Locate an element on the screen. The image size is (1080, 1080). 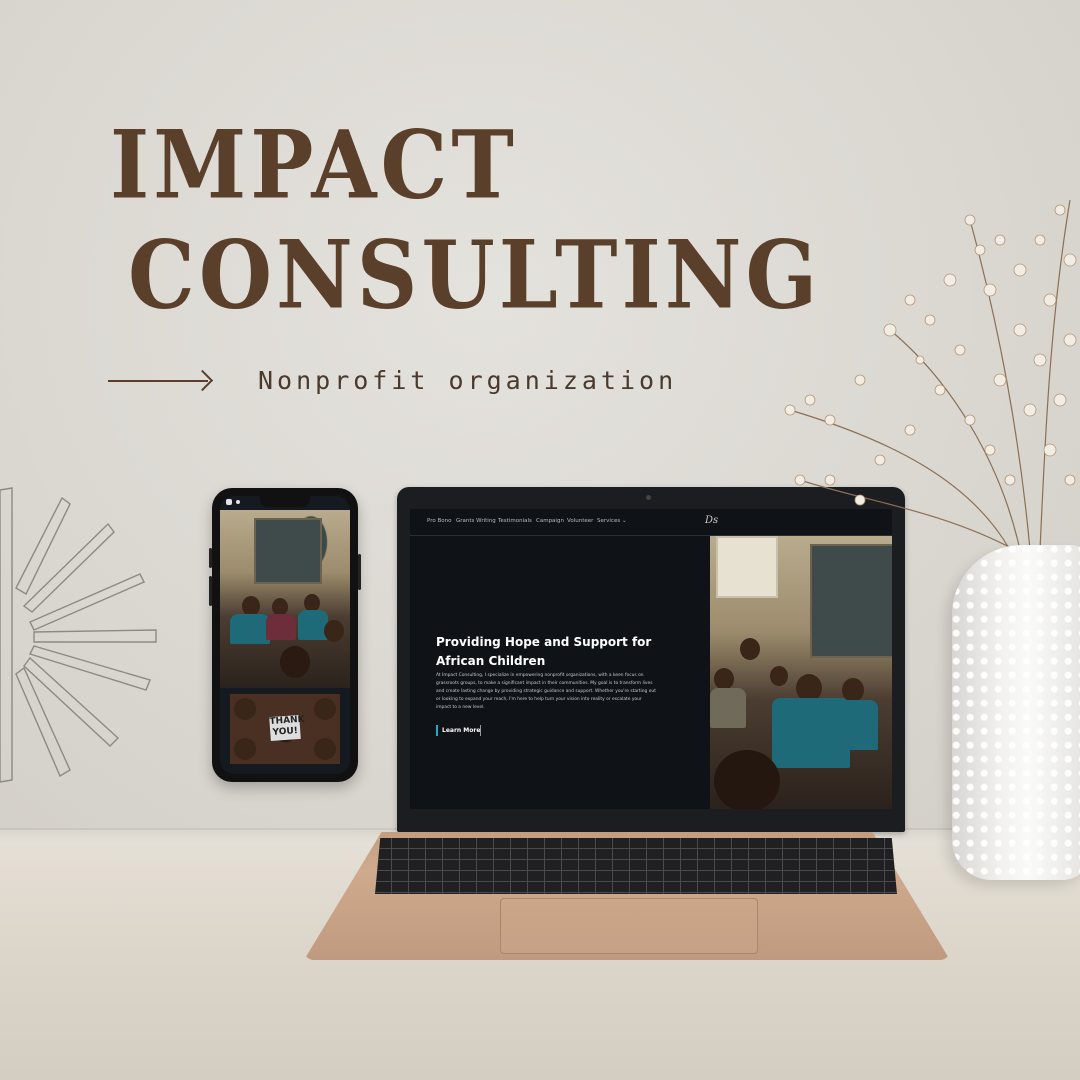
nav-item-volunteer: Volunteer is located at coordinates (580, 521).